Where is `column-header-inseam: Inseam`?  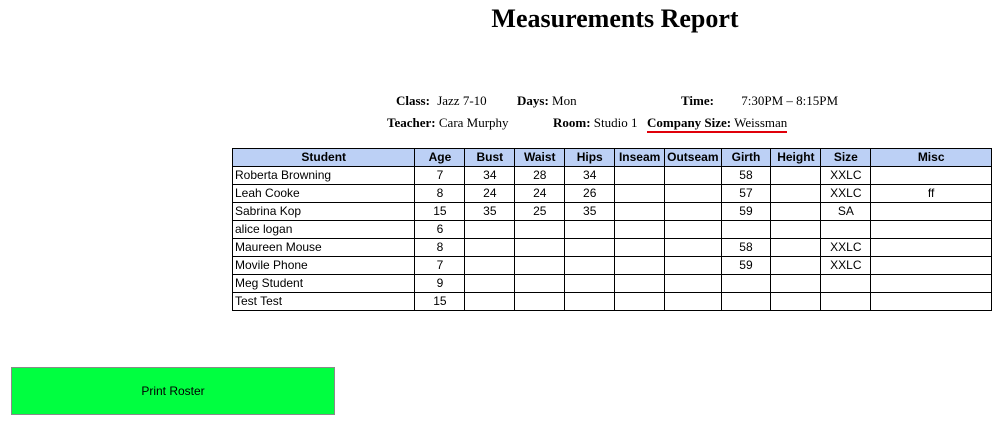
column-header-inseam: Inseam is located at coordinates (640, 157).